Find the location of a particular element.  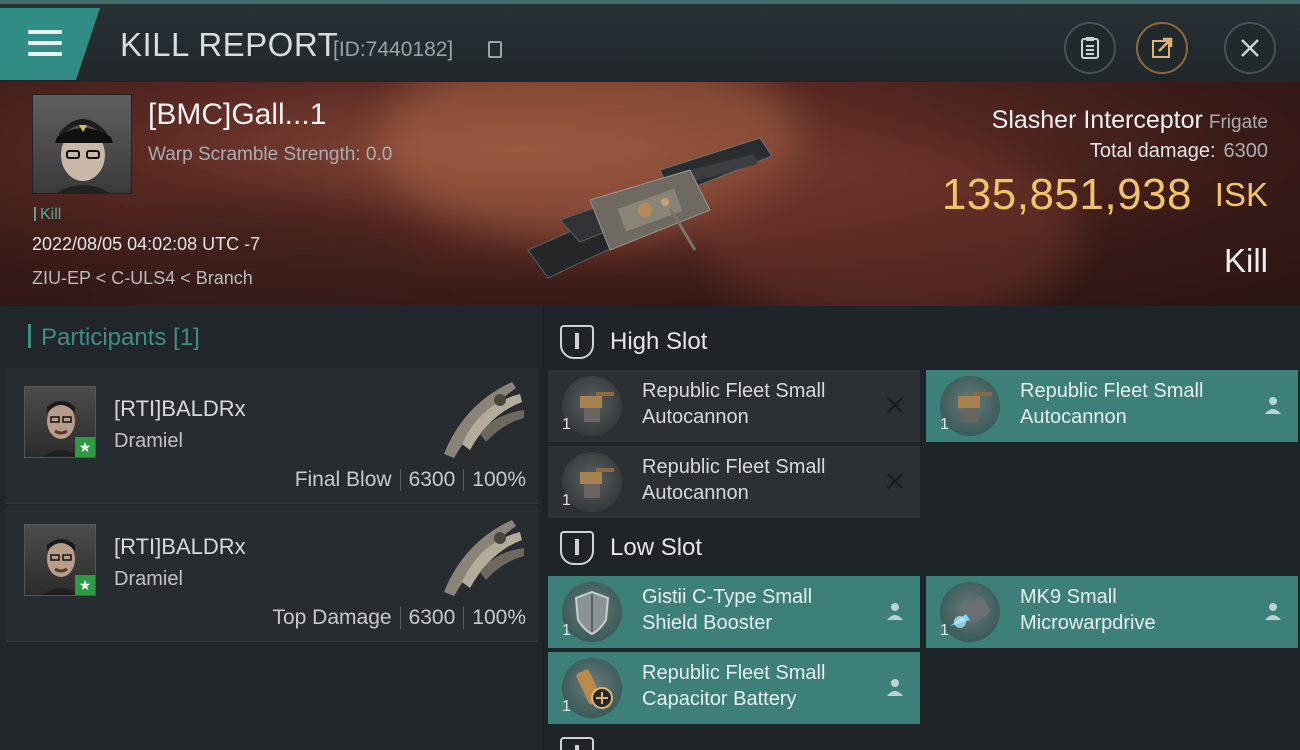

victim-portrait is located at coordinates (82, 144).